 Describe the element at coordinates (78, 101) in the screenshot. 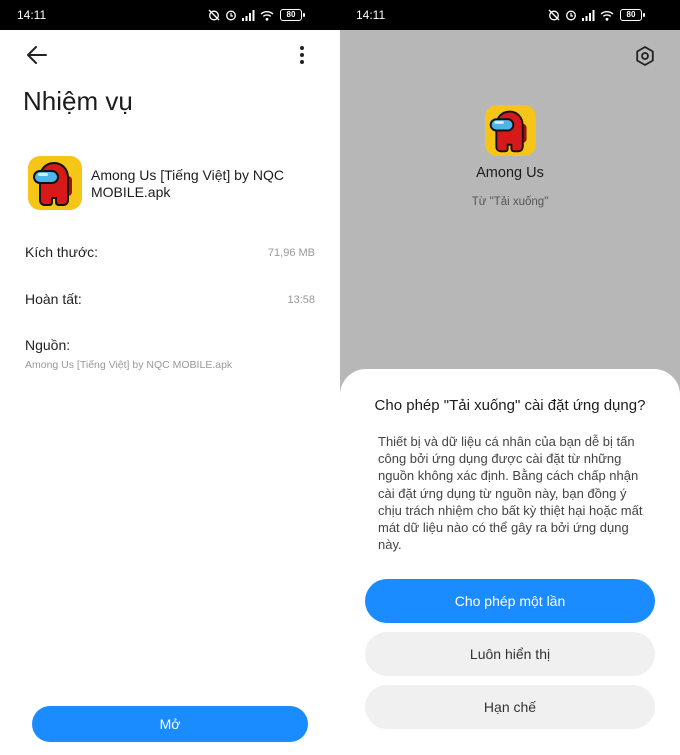

I see `page-title: Nhiệm vụ` at that location.